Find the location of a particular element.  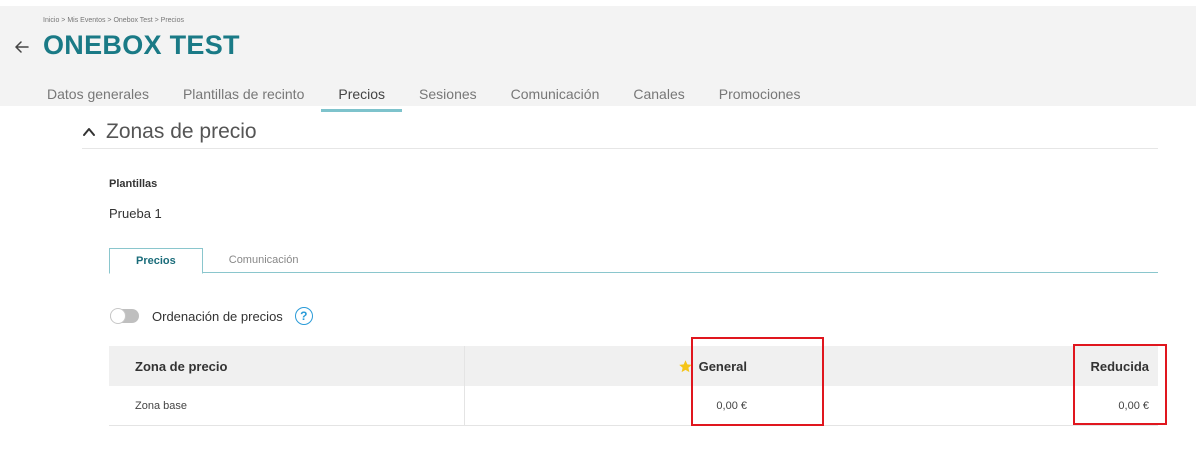

cell-general-price: 0,00 € is located at coordinates (625, 405).